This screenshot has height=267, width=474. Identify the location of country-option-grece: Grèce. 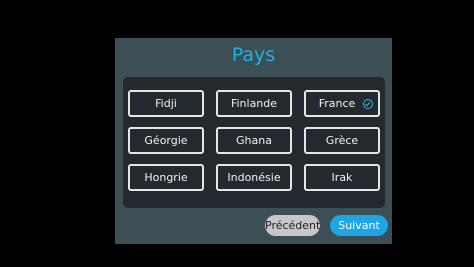
(342, 140).